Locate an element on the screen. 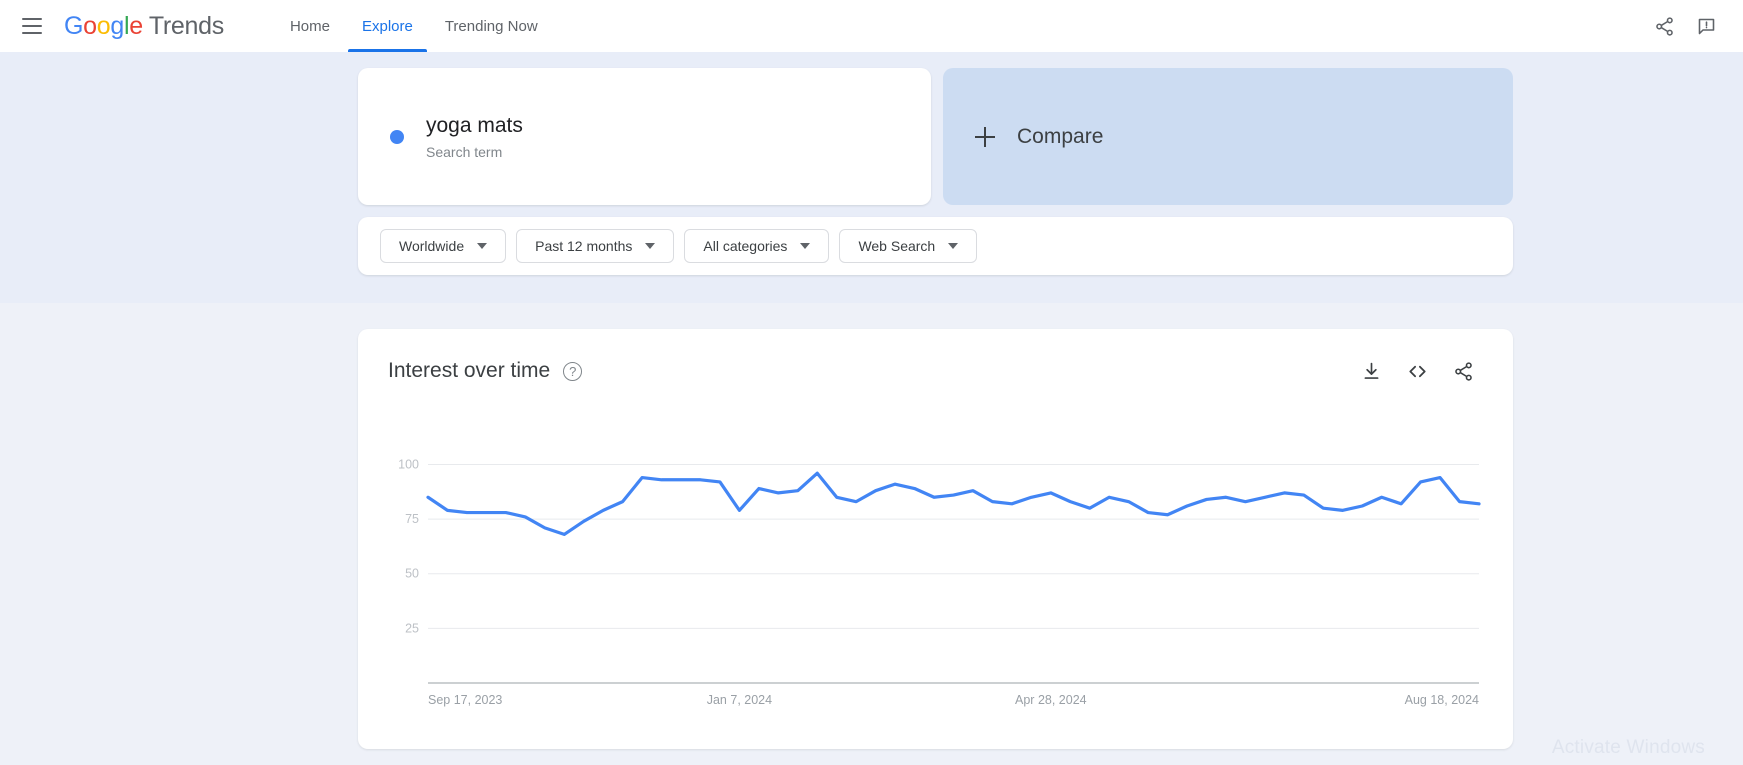 The width and height of the screenshot is (1743, 765). share-icon is located at coordinates (1664, 26).